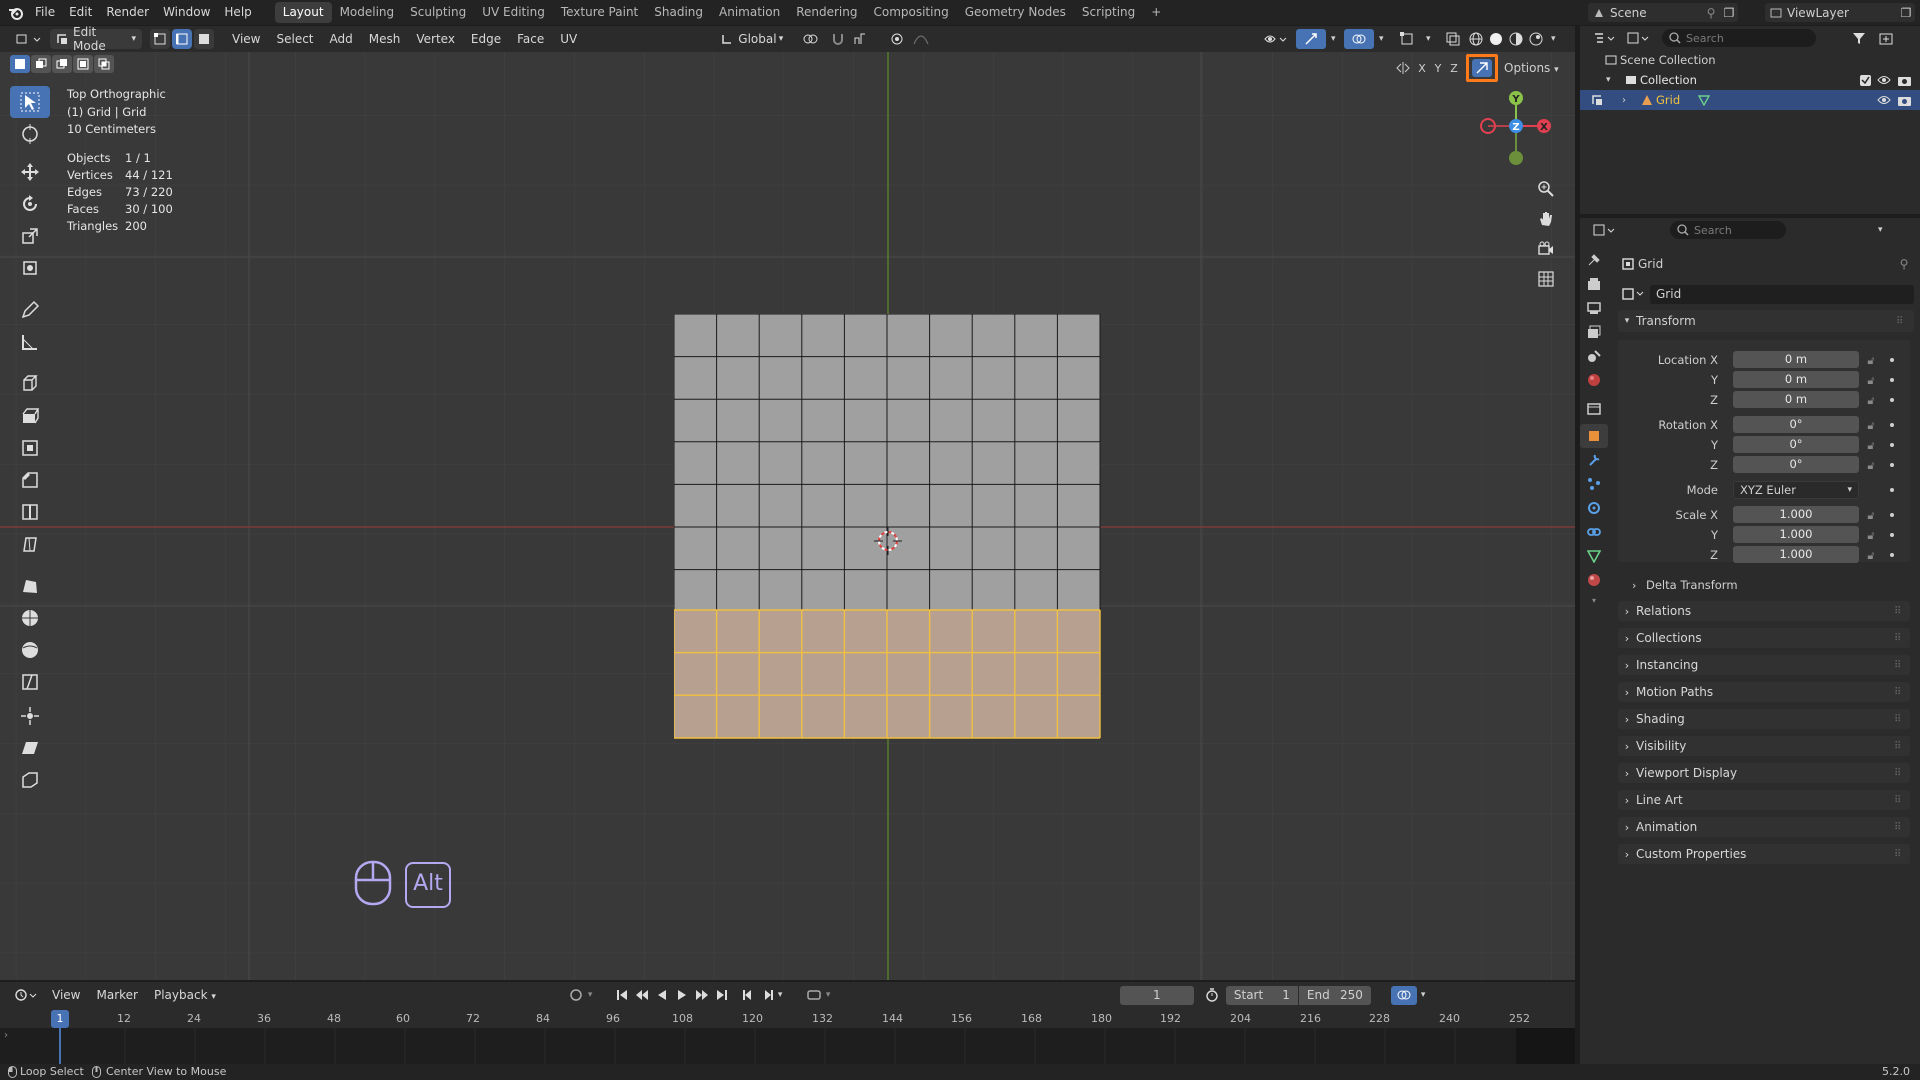 This screenshot has height=1080, width=1920. Describe the element at coordinates (1546, 249) in the screenshot. I see `camera-view-icon` at that location.